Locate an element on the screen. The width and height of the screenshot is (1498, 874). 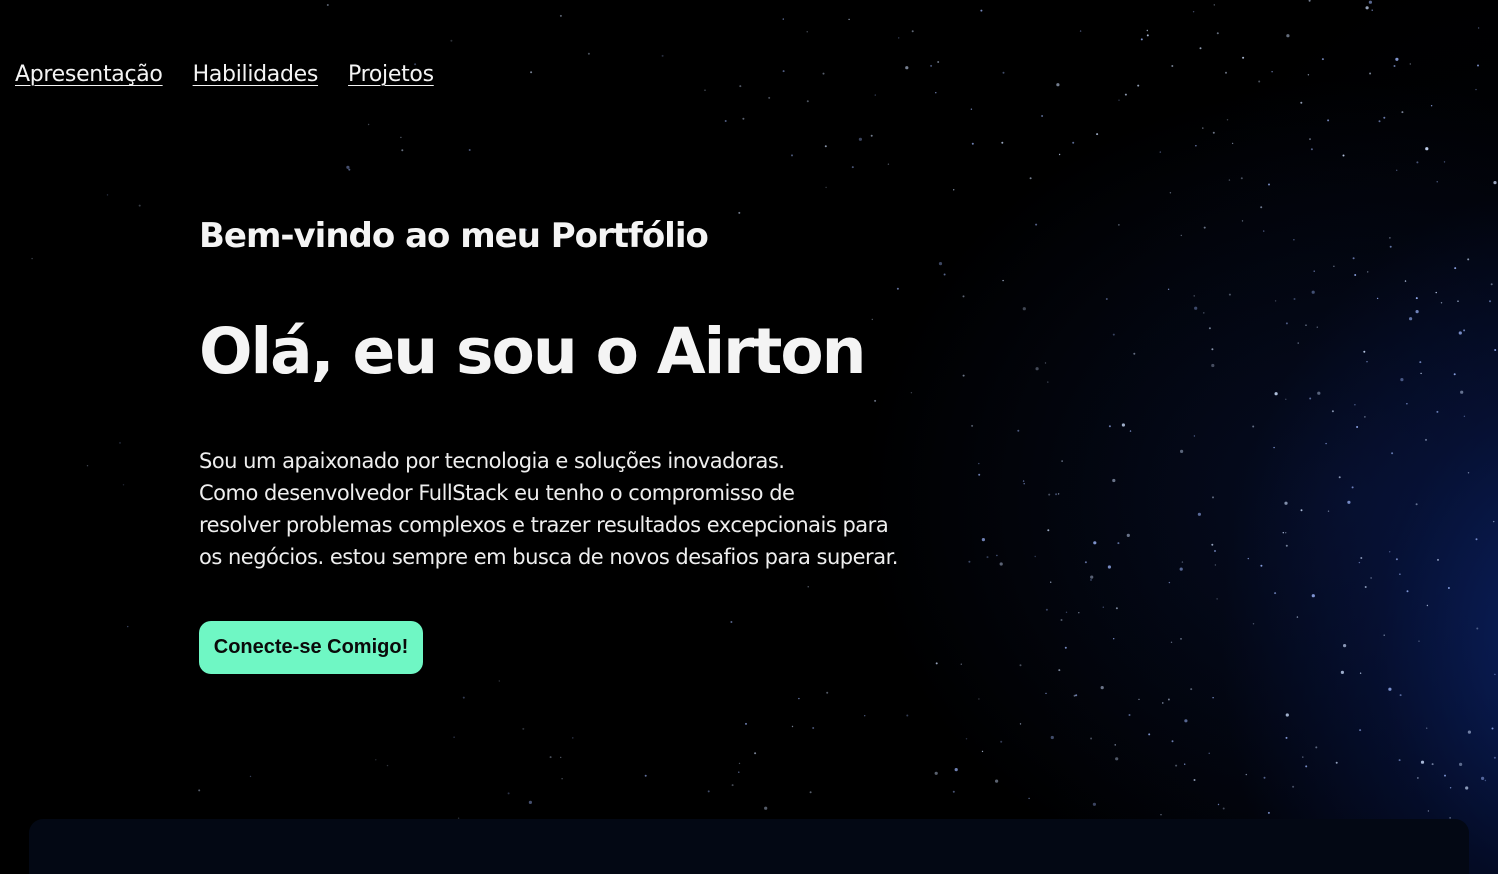
top-navigation: Apresentação Habilidades Projetos is located at coordinates (224, 74).